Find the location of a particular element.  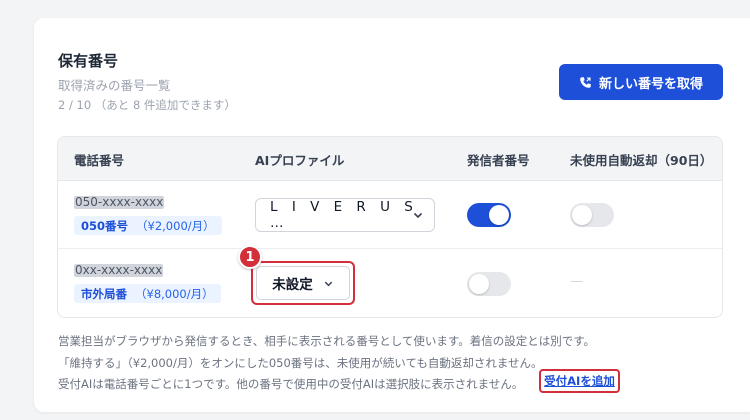

get-new-number-button: 新しい番号を取得 is located at coordinates (641, 82).